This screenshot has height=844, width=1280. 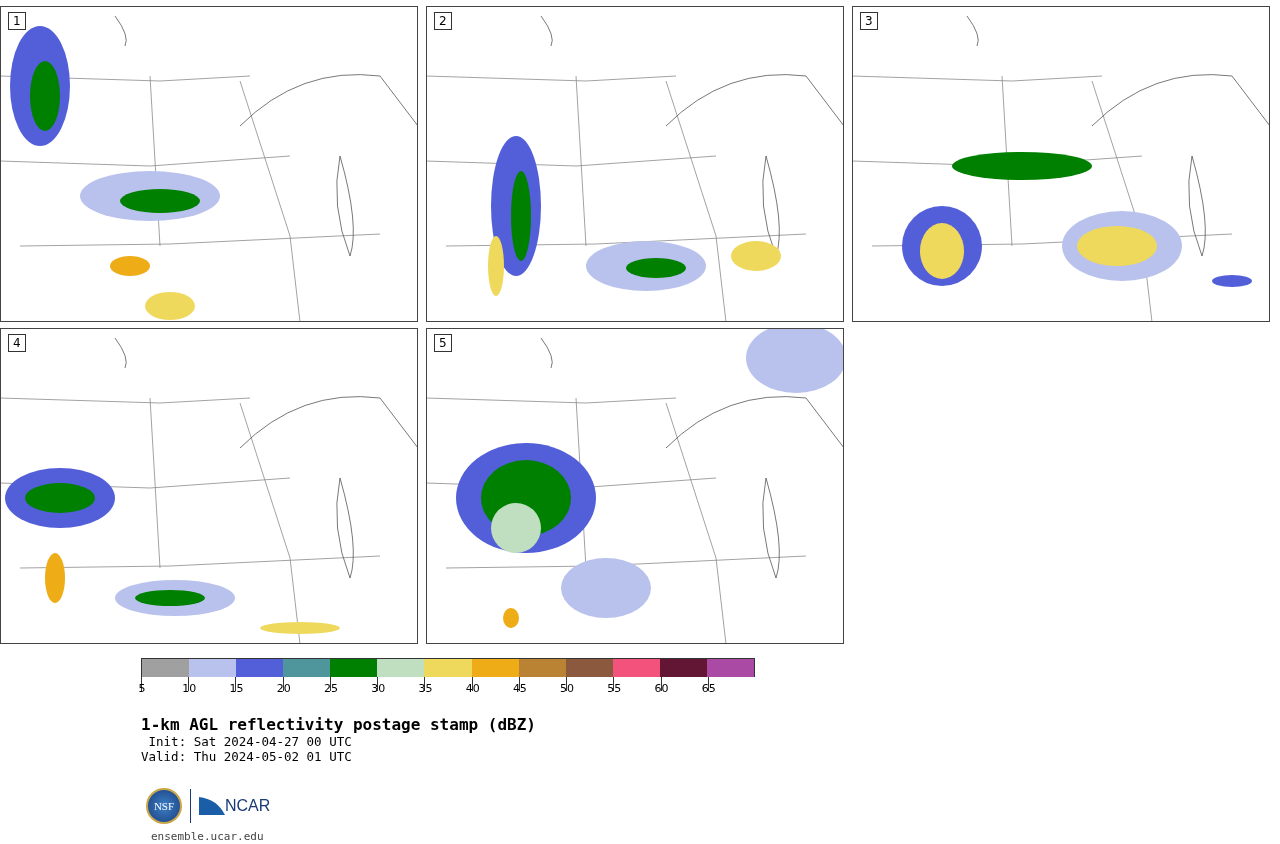 What do you see at coordinates (339, 724) in the screenshot?
I see `chart-title: 1-km AGL reflectivity postage stamp (dBZ)` at bounding box center [339, 724].